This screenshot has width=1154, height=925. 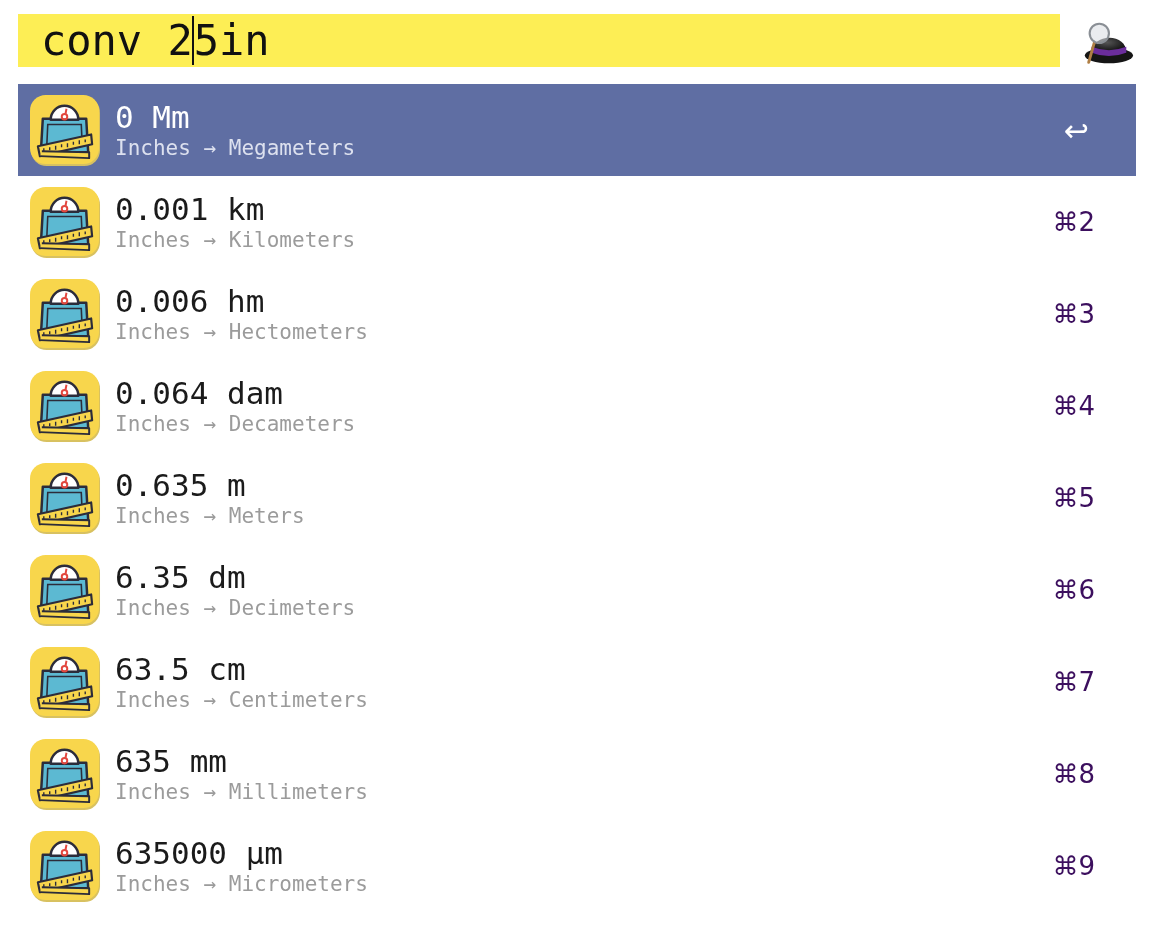 I want to click on result-title: 63.5 cm, so click(x=180, y=669).